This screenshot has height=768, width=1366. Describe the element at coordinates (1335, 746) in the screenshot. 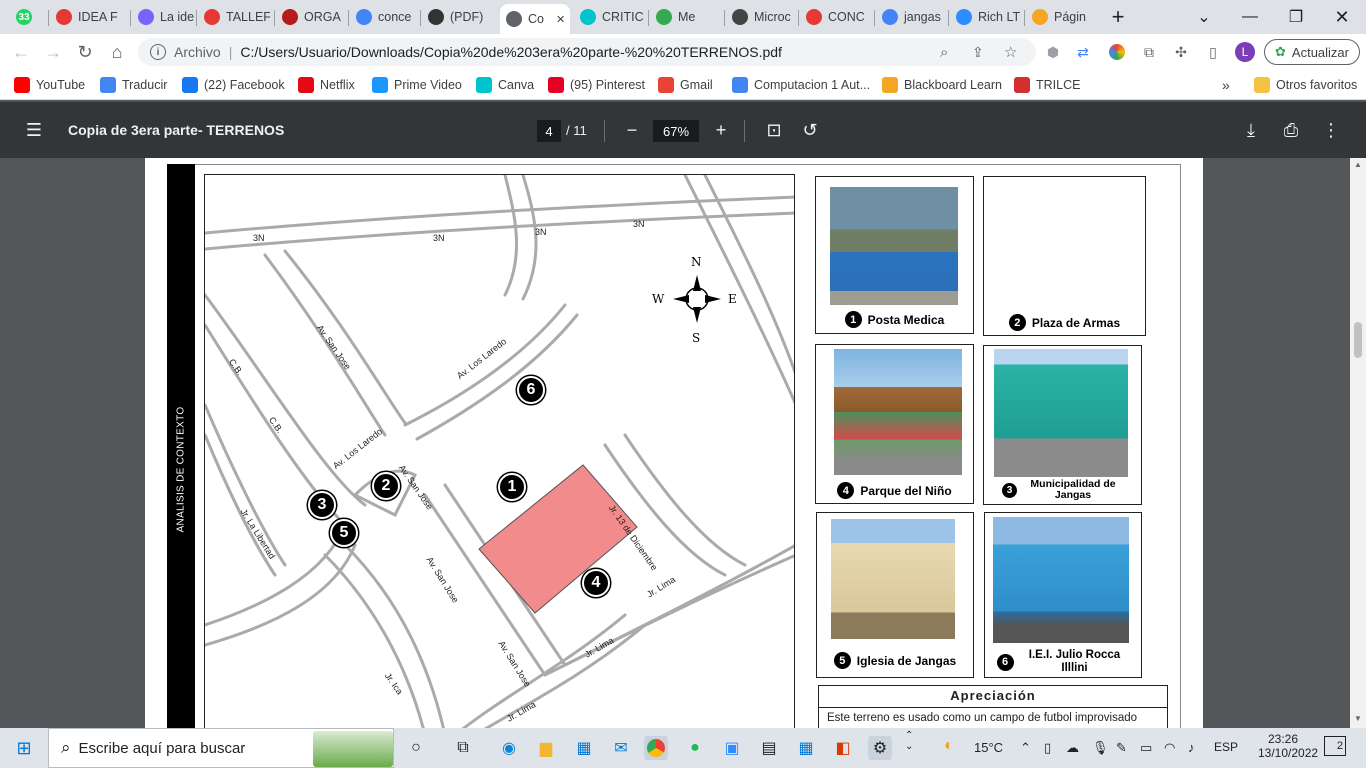

I see `notifications-icon: 2` at that location.